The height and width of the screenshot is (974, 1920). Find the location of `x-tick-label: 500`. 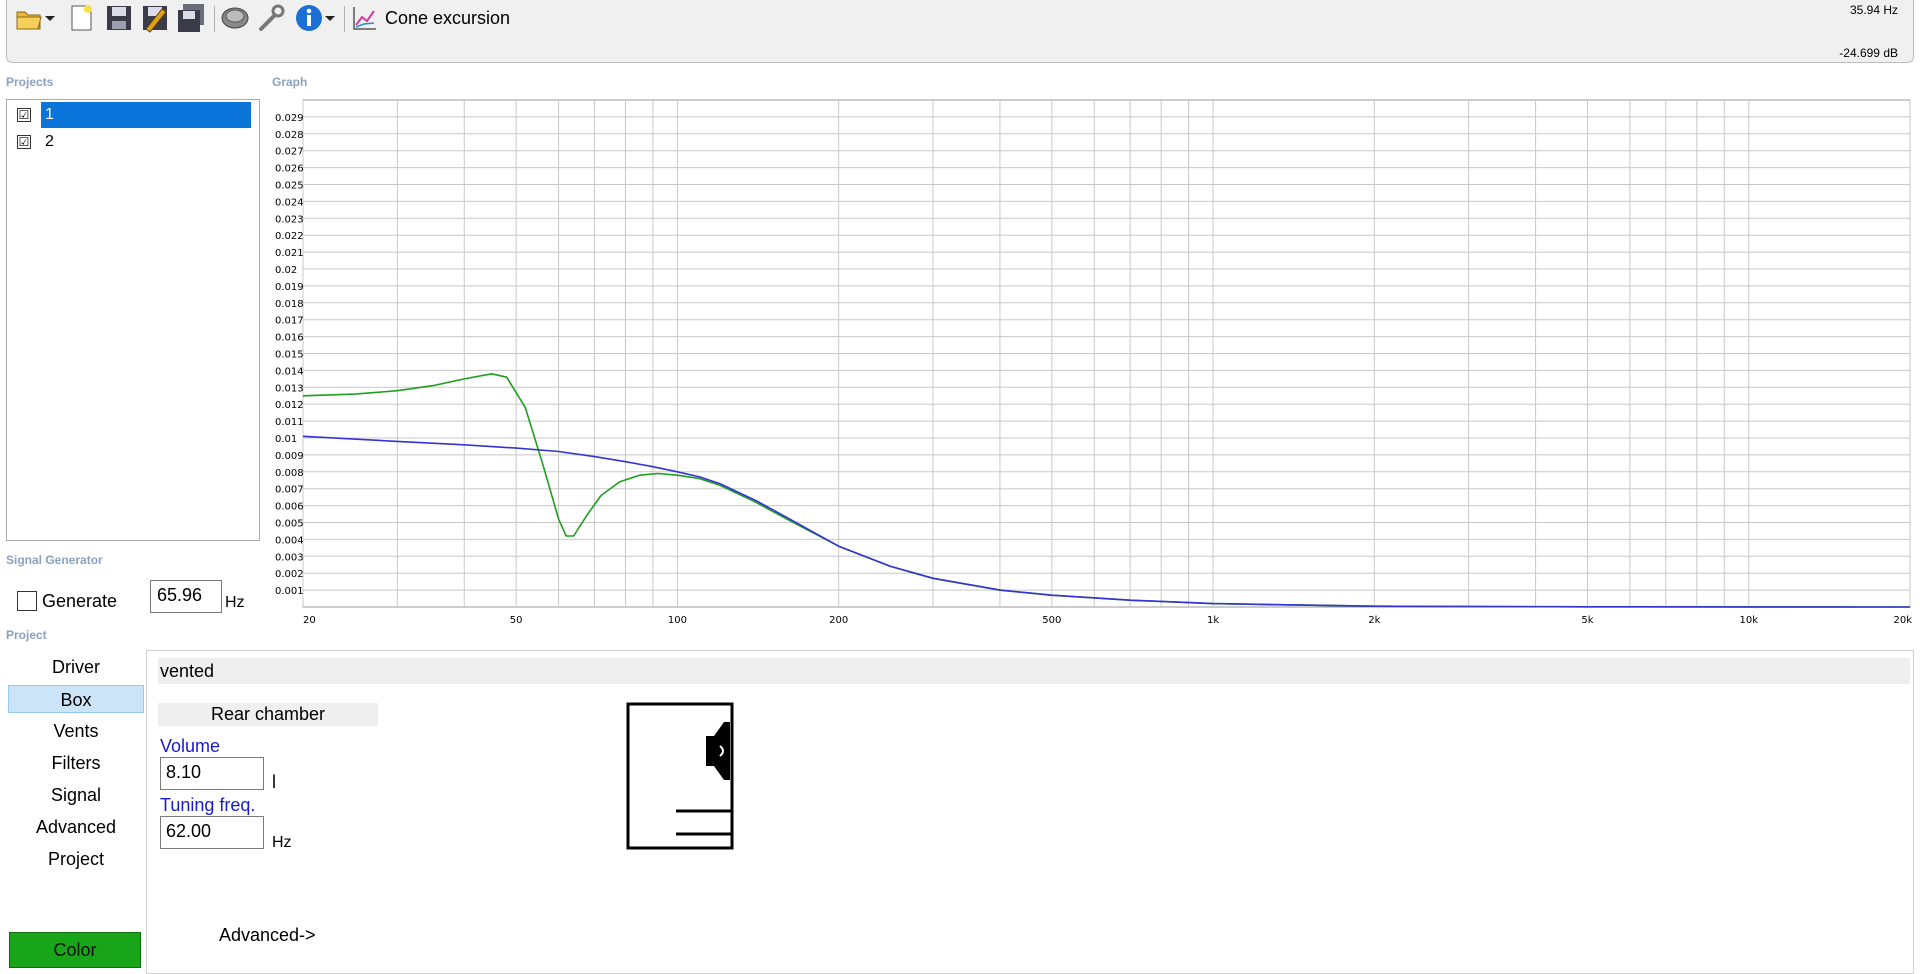

x-tick-label: 500 is located at coordinates (1051, 620).